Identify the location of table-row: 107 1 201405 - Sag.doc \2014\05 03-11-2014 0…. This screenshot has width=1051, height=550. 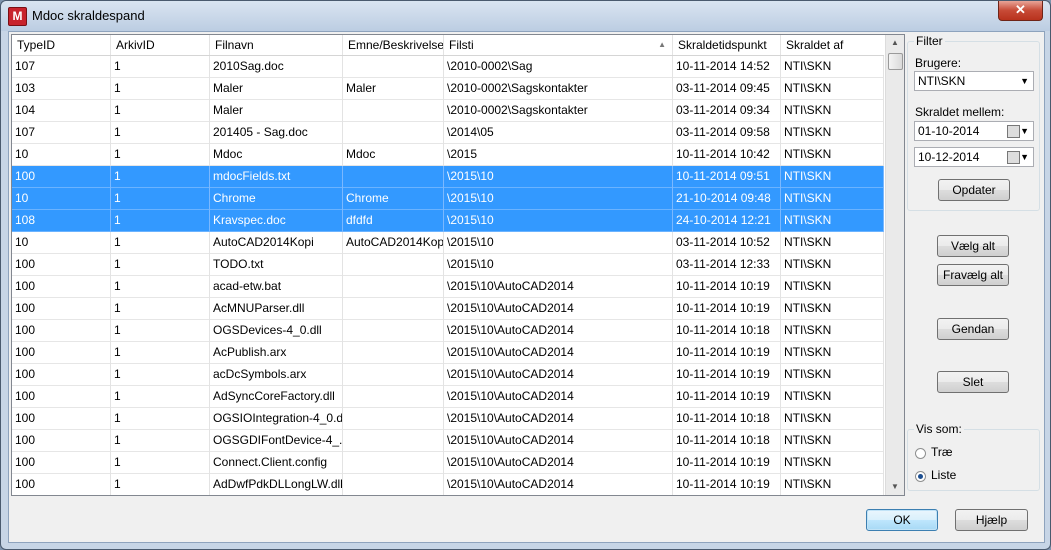
(448, 133).